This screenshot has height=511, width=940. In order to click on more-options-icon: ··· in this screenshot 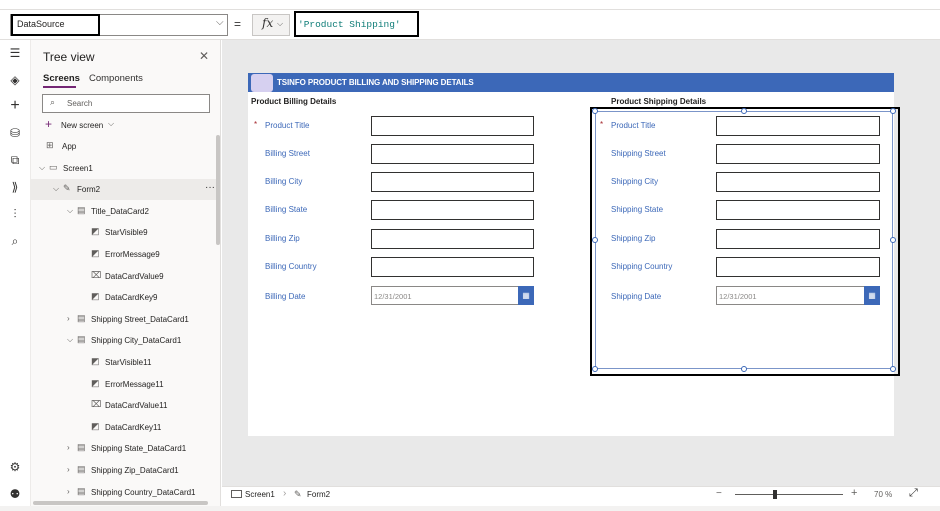, I will do `click(210, 187)`.